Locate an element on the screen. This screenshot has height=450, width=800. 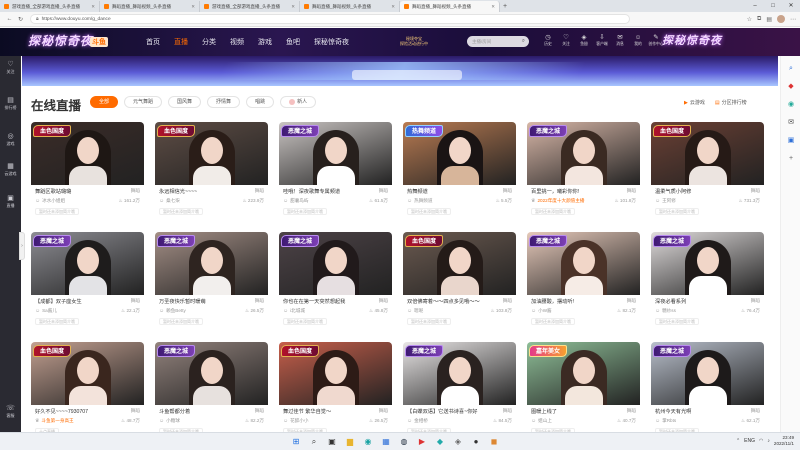
room-title: 万圣夜快乐暂时暖萌 is located at coordinates (199, 301).